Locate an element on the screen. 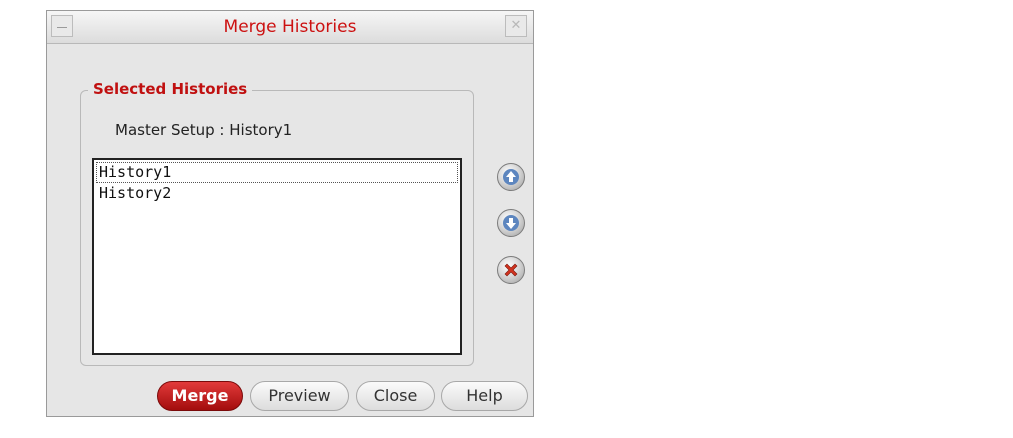 This screenshot has width=1013, height=438. window-close-button: ✕ is located at coordinates (516, 26).